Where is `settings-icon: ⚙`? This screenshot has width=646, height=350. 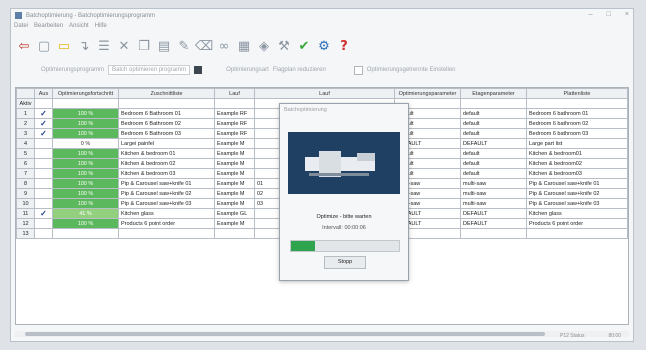
settings-icon: ⚙ is located at coordinates (324, 46).